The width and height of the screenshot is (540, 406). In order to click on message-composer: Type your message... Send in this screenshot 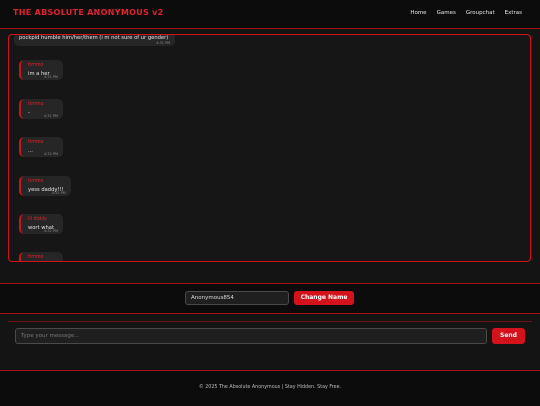, I will do `click(270, 334)`.